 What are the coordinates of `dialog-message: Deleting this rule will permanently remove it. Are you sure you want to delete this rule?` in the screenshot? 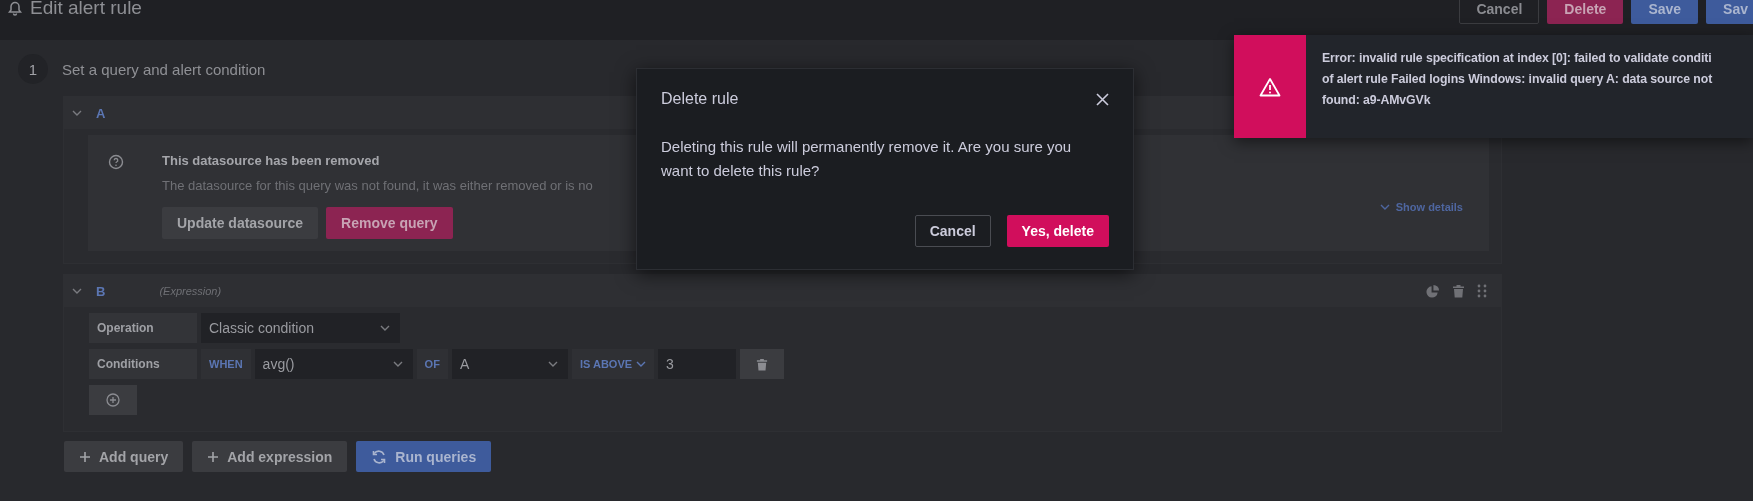 It's located at (867, 159).